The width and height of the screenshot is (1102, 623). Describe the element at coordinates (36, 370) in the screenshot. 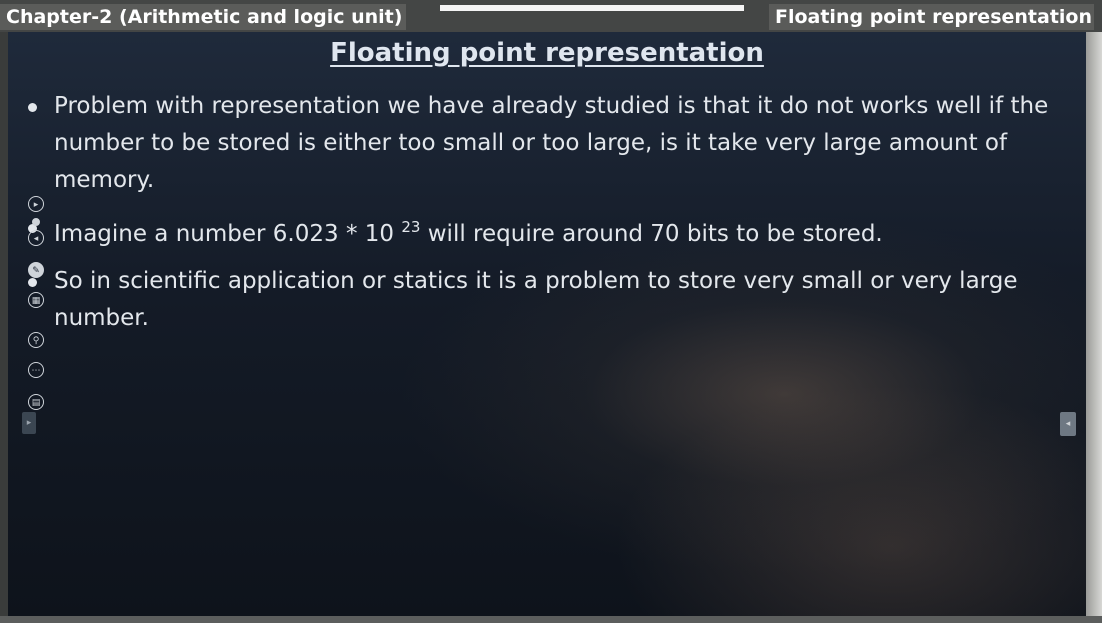

I see `more-icon: ⋯` at that location.